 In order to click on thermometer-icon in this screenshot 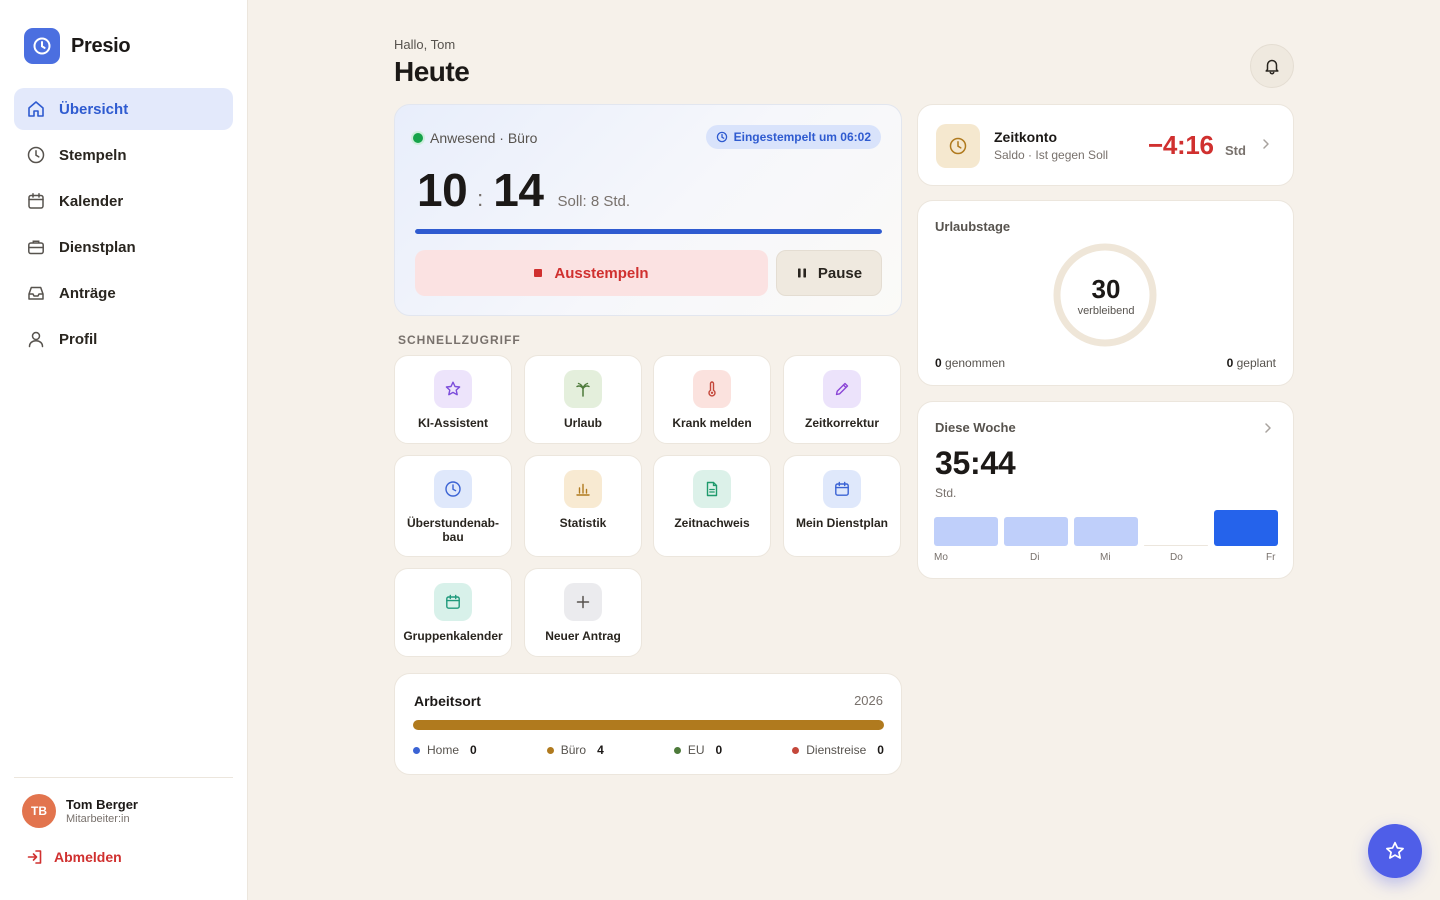, I will do `click(712, 389)`.